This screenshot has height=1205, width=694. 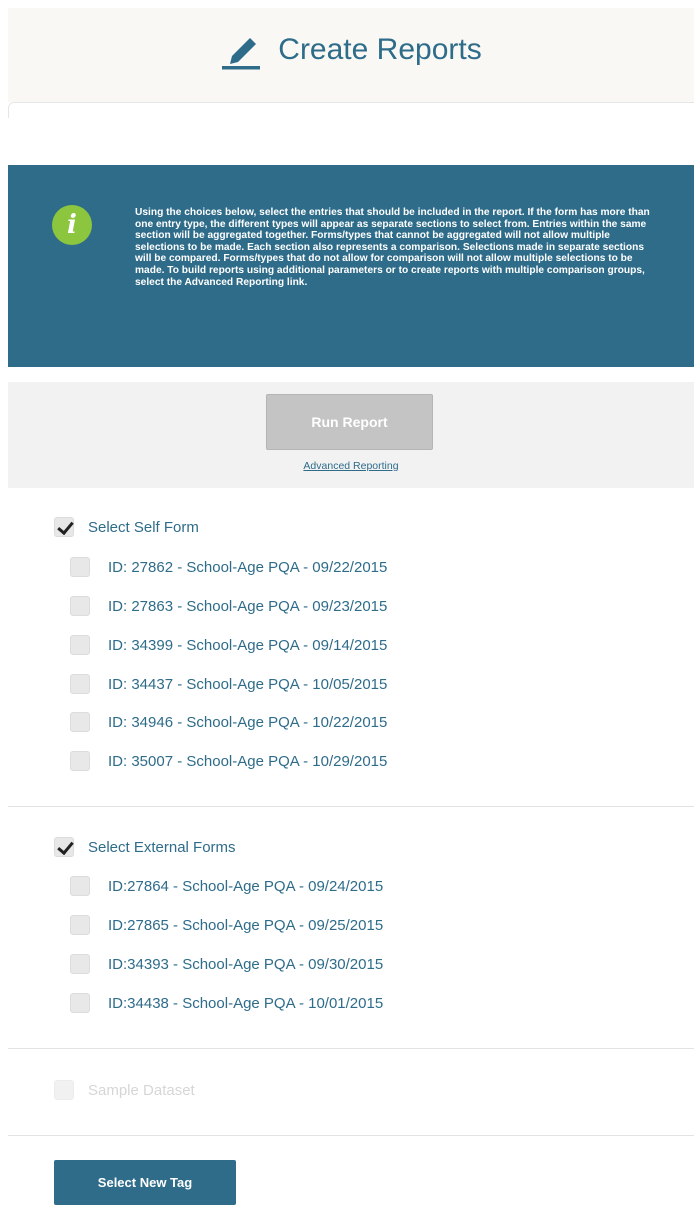 What do you see at coordinates (64, 527) in the screenshot?
I see `self-form-checkbox` at bounding box center [64, 527].